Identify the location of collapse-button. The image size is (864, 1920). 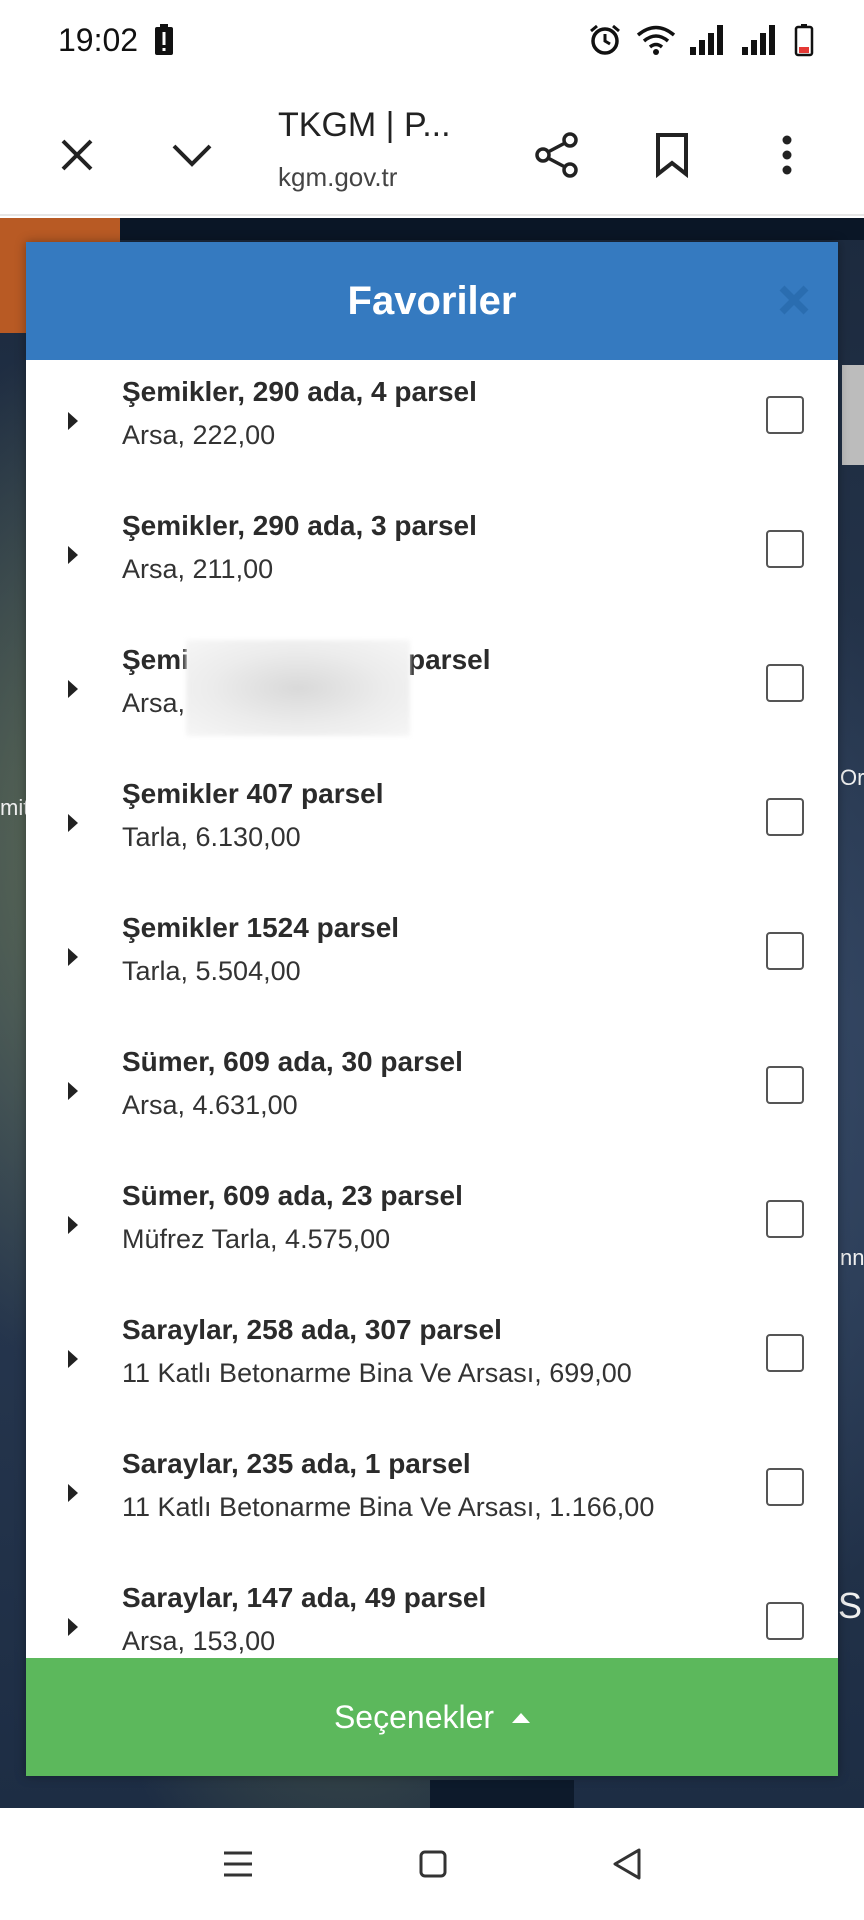
(192, 155).